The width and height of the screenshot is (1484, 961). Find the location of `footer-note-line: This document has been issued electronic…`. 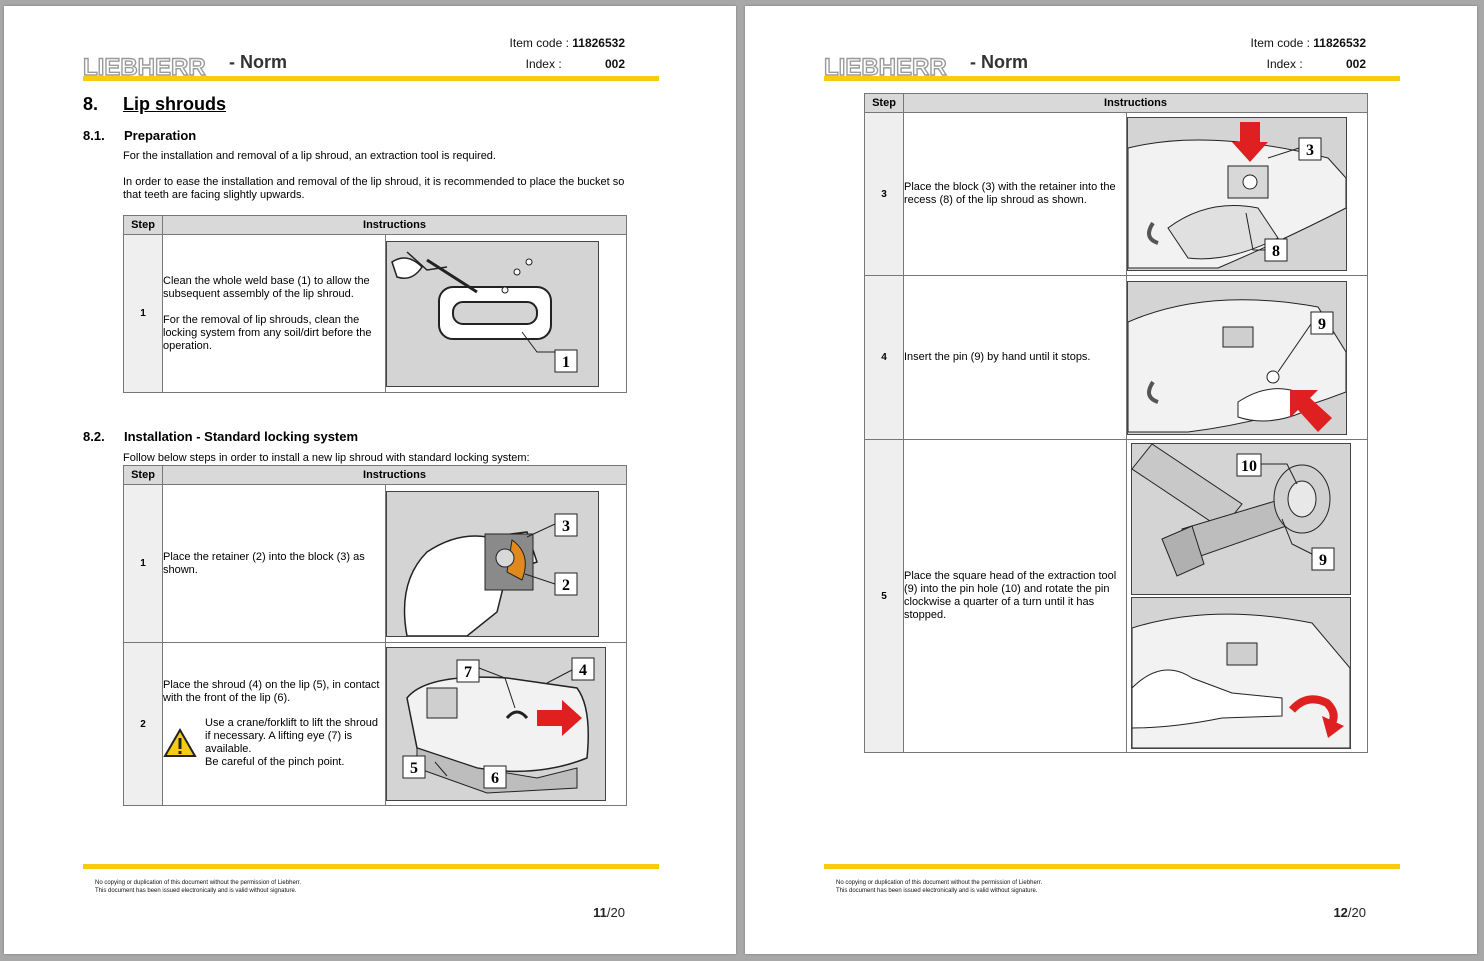

footer-note-line: This document has been issued electronic… is located at coordinates (196, 891).